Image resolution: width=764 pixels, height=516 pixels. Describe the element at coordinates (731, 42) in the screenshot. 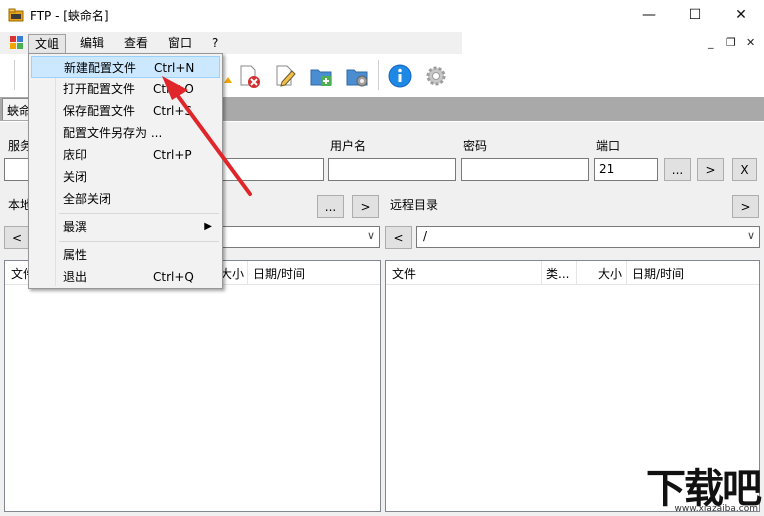

I see `mdi-restore-button: ❐` at that location.